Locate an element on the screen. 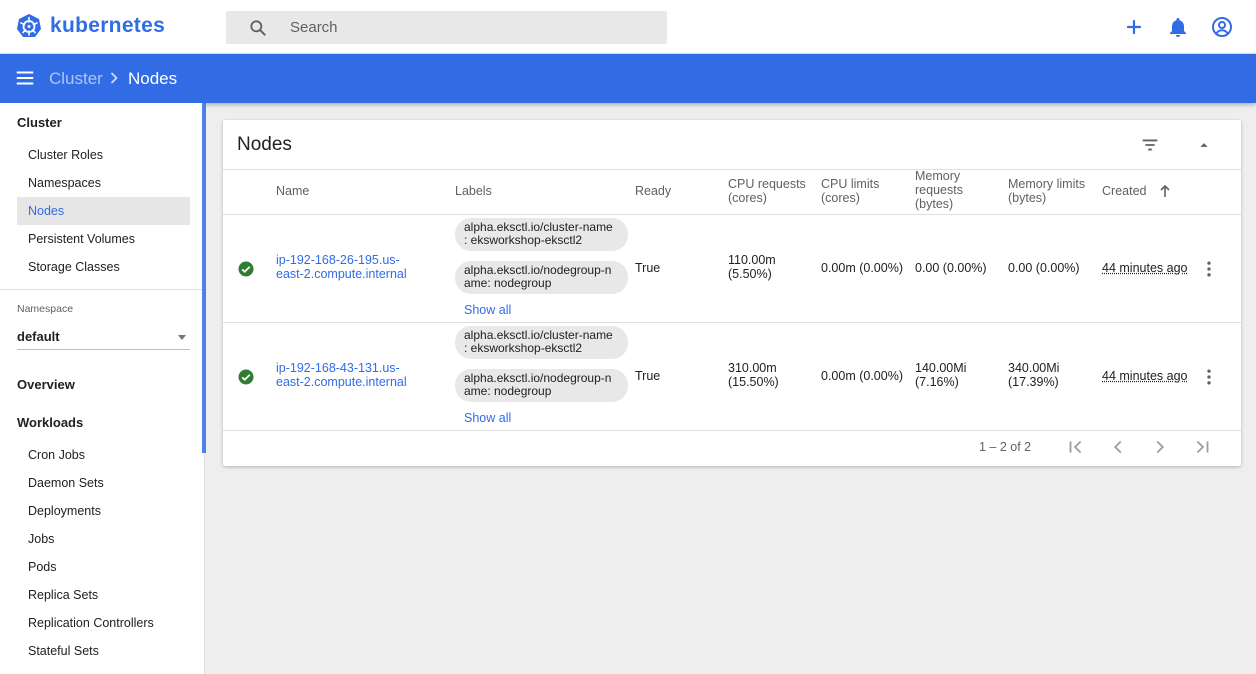 This screenshot has width=1256, height=674. memory-limits-line: (17.39%) is located at coordinates (1033, 382).